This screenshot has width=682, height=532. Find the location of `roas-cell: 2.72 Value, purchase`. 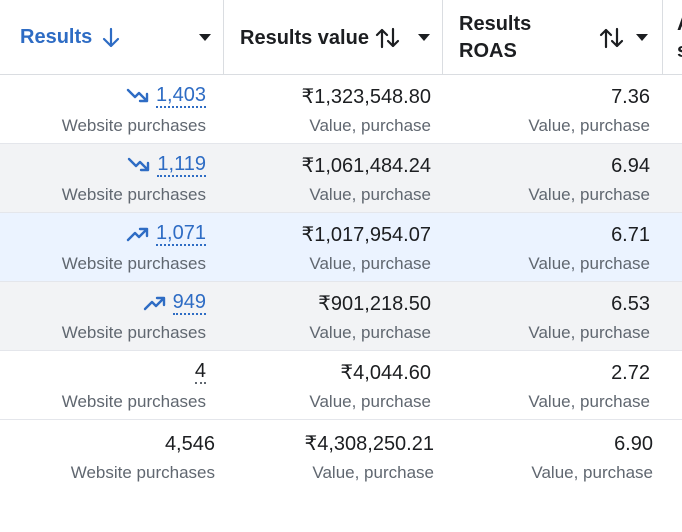

roas-cell: 2.72 Value, purchase is located at coordinates (547, 385).